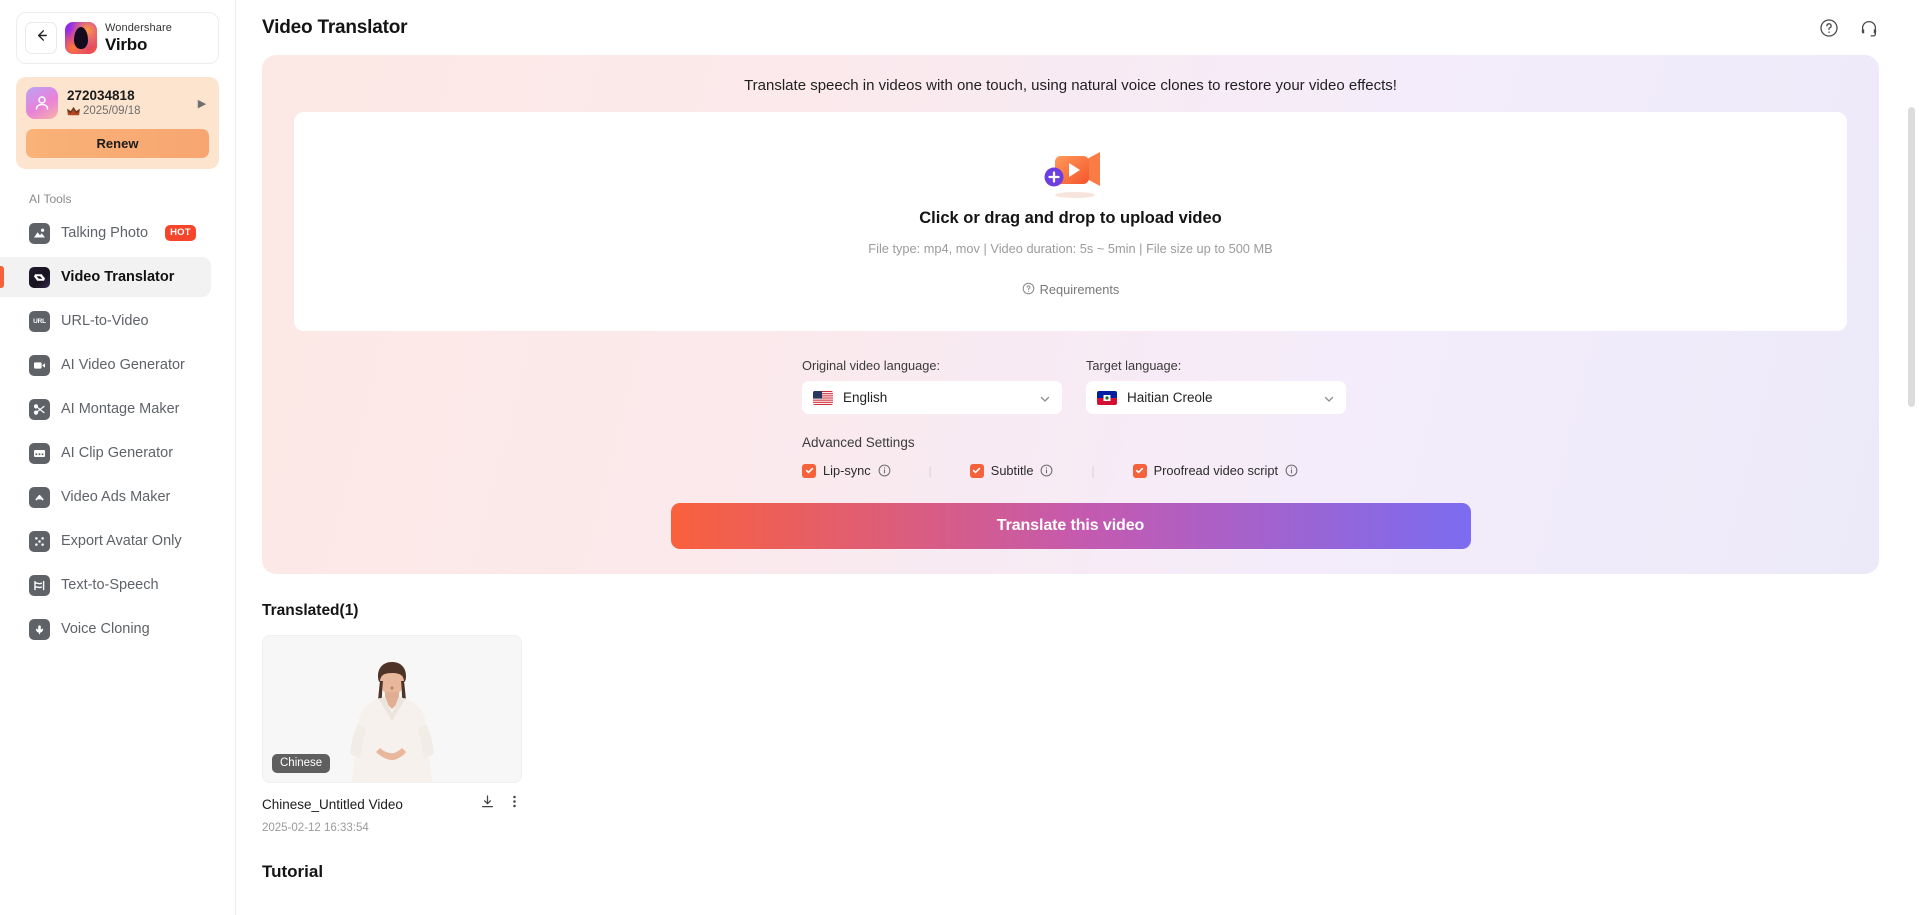 The width and height of the screenshot is (1919, 915). Describe the element at coordinates (514, 804) in the screenshot. I see `more-vertical-icon` at that location.